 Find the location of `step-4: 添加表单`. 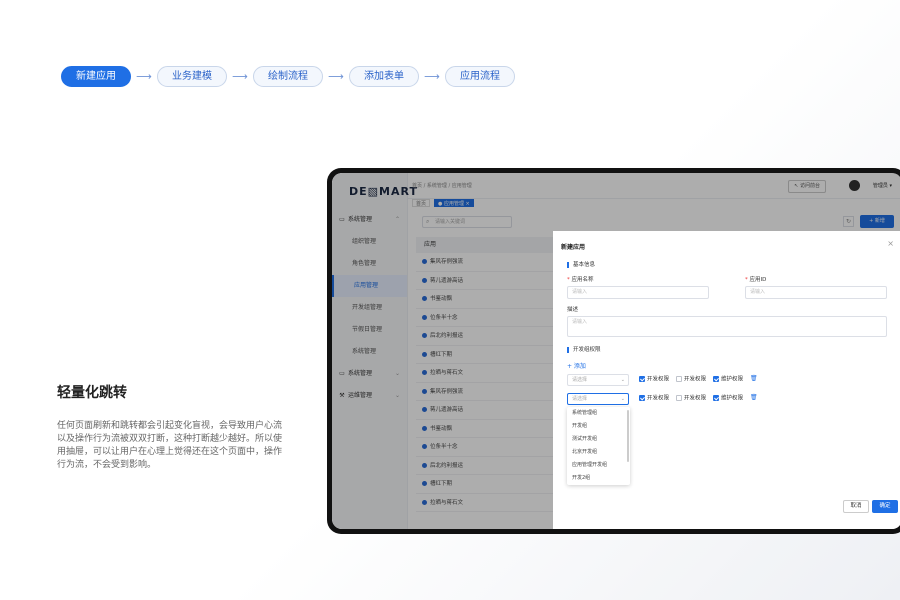

step-4: 添加表单 is located at coordinates (384, 76).